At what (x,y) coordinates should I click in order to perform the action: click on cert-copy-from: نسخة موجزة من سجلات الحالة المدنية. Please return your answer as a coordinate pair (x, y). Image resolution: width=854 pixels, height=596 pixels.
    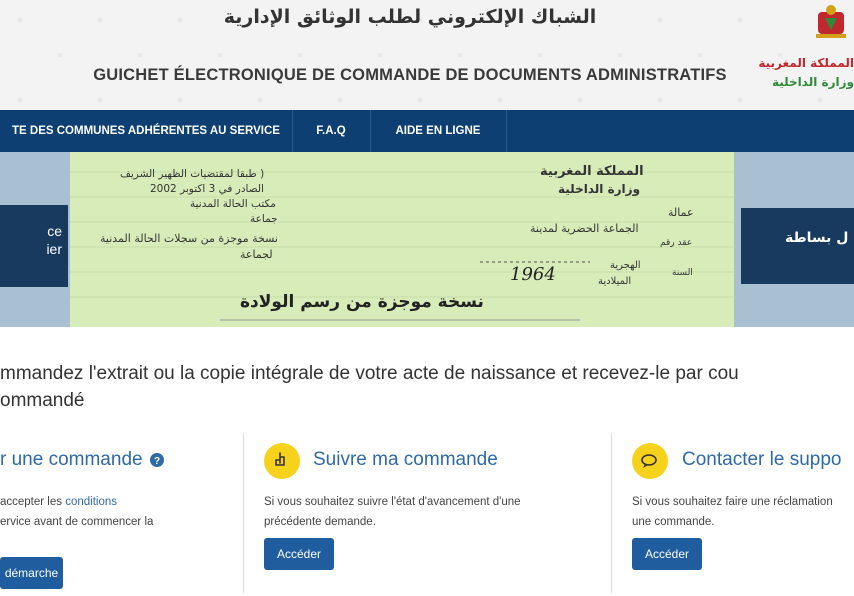
    Looking at the image, I should click on (189, 238).